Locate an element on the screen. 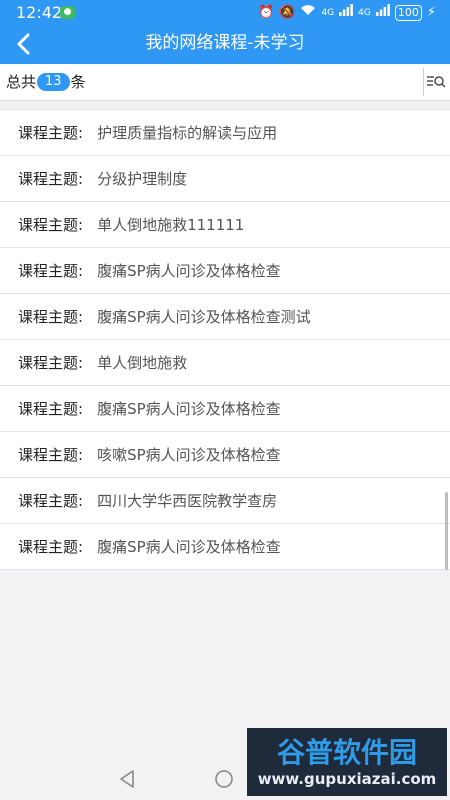 The width and height of the screenshot is (450, 800). system-back-button is located at coordinates (127, 781).